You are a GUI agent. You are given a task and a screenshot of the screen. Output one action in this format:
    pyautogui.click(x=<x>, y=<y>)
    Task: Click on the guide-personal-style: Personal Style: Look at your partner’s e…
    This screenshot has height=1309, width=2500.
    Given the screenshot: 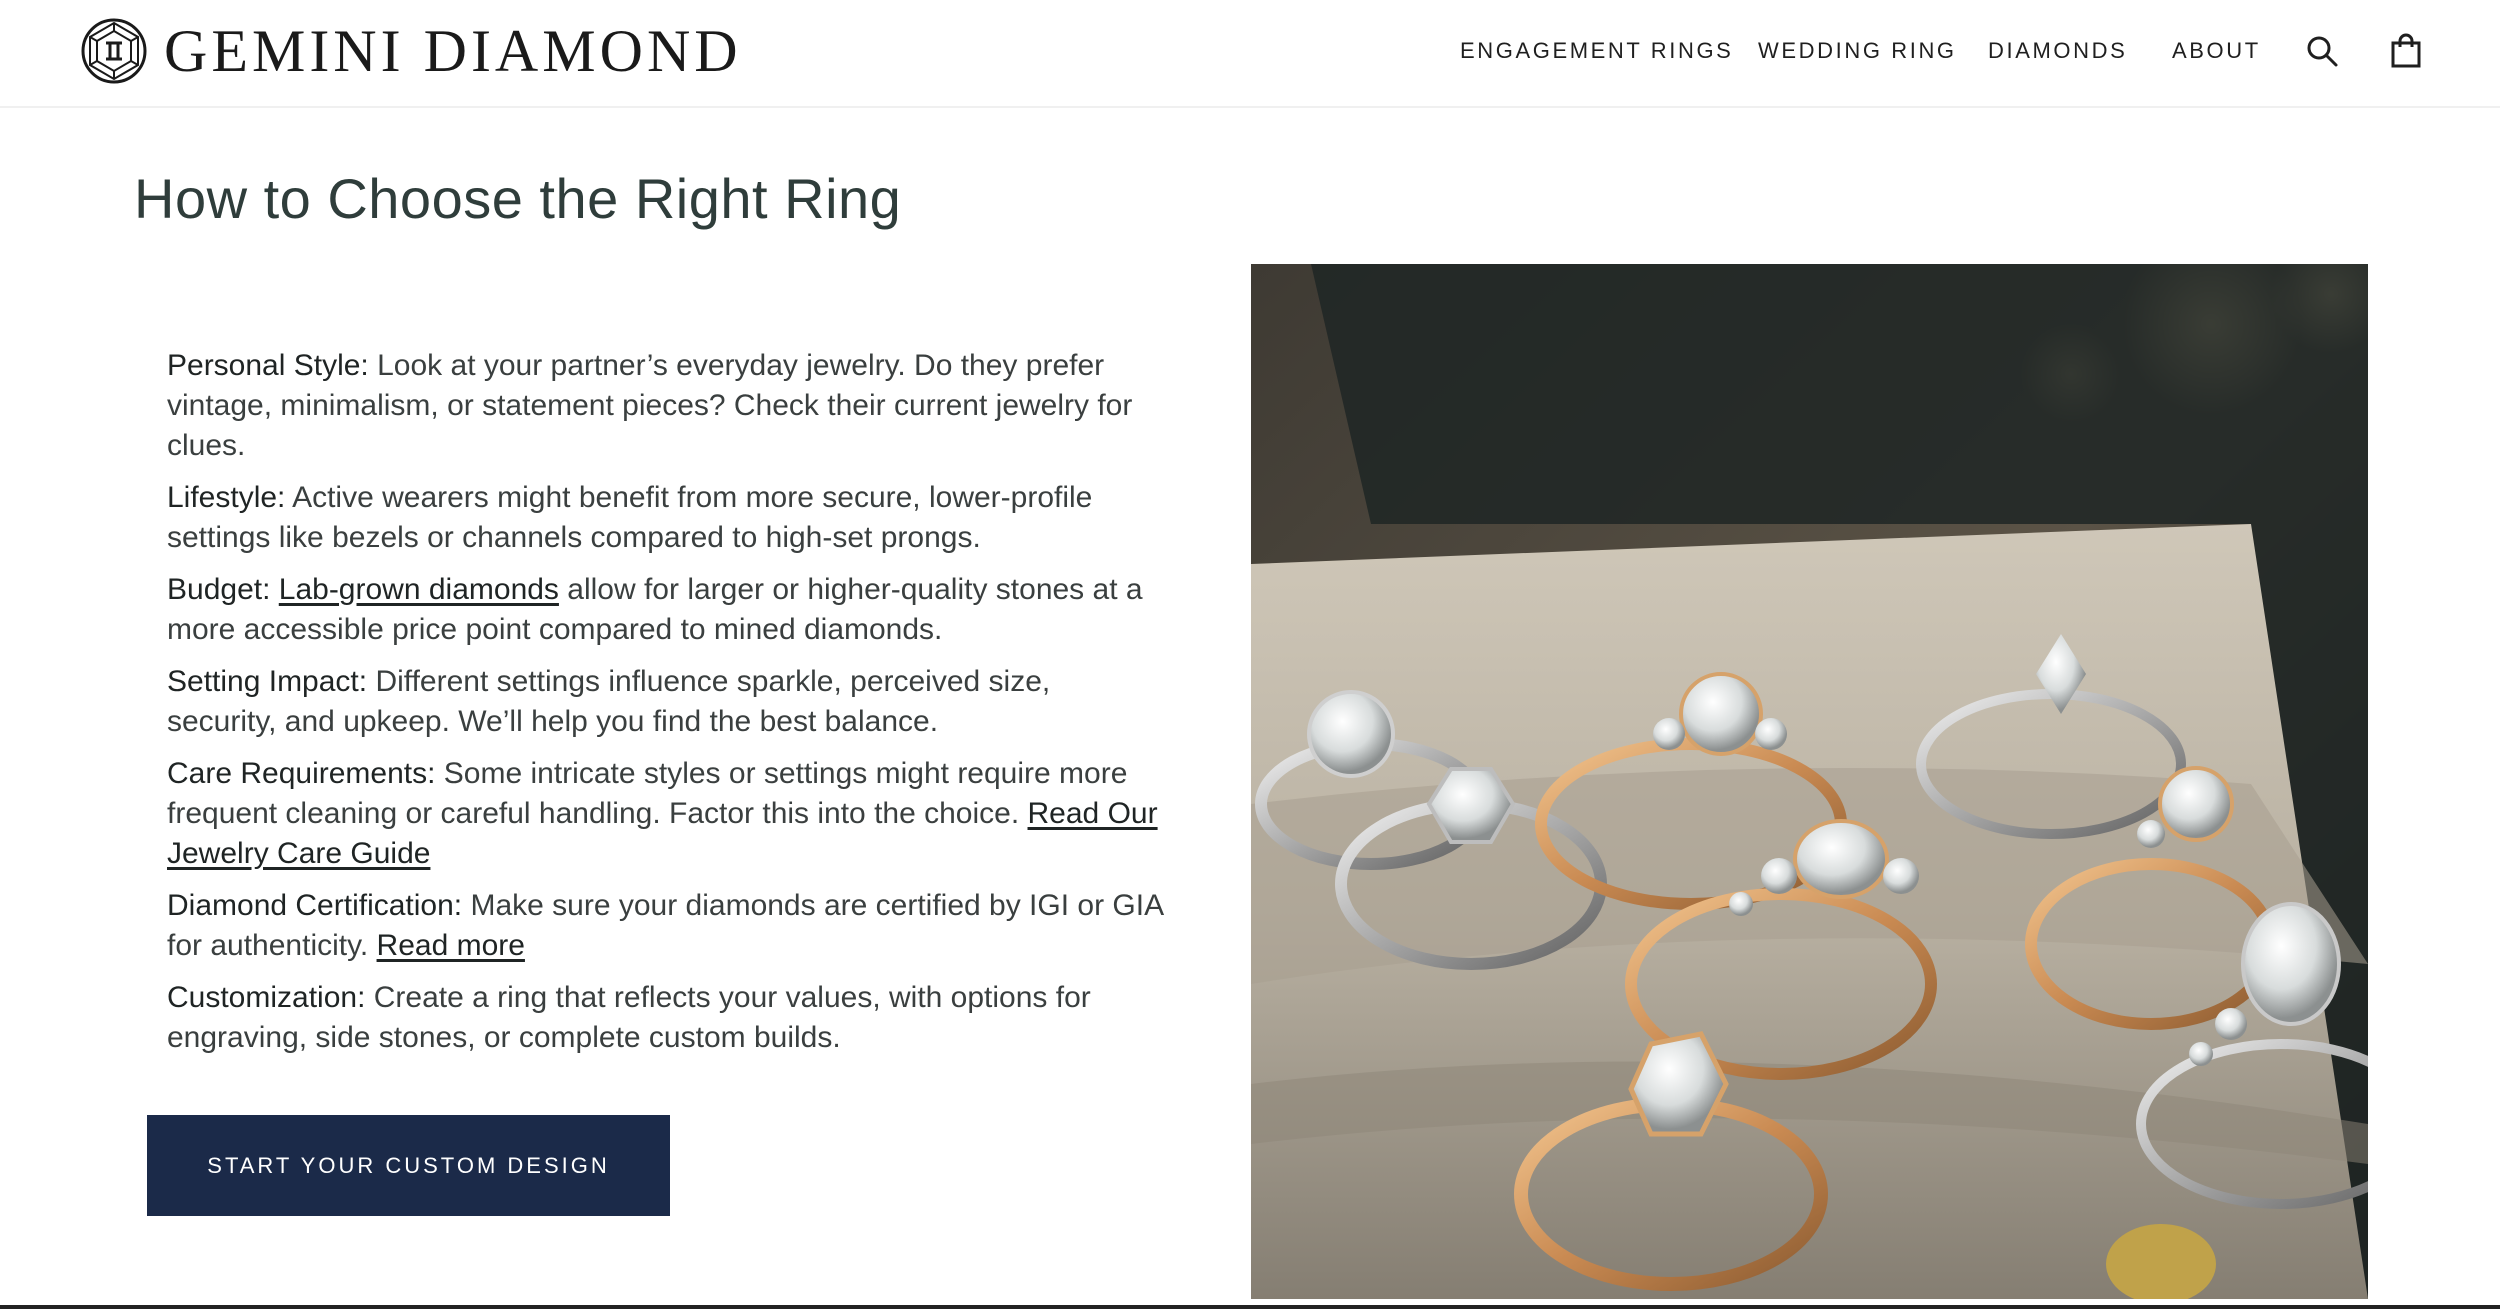 What is the action you would take?
    pyautogui.click(x=667, y=406)
    